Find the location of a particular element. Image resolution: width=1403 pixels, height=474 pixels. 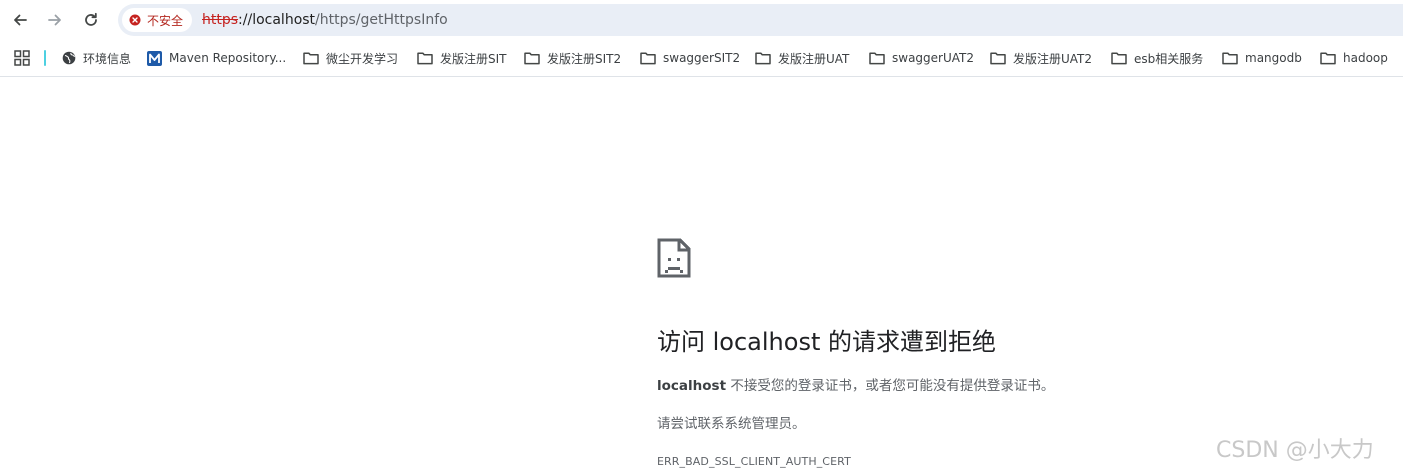

error-host: localhost is located at coordinates (692, 386).